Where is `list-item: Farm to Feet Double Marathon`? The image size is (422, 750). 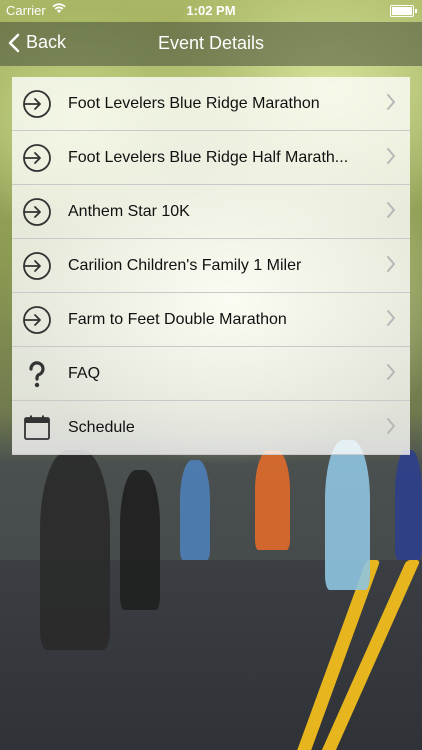 list-item: Farm to Feet Double Marathon is located at coordinates (211, 320).